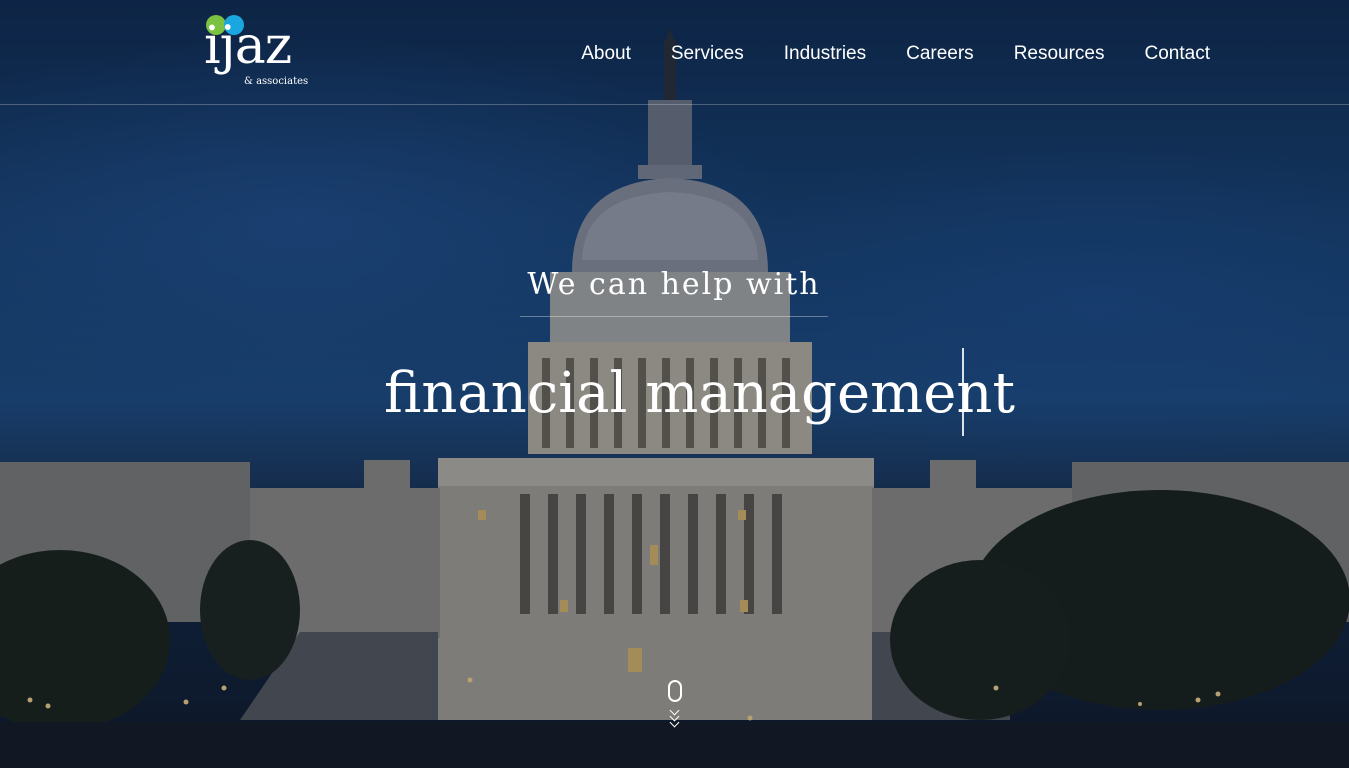 The width and height of the screenshot is (1349, 768). What do you see at coordinates (676, 708) in the screenshot?
I see `mouse-scroll-icon` at bounding box center [676, 708].